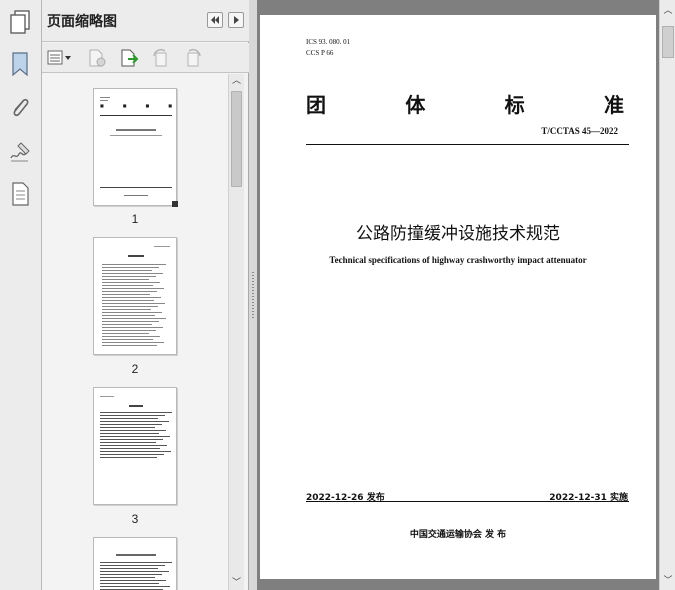 The height and width of the screenshot is (590, 675). I want to click on document-icon, so click(20, 194).